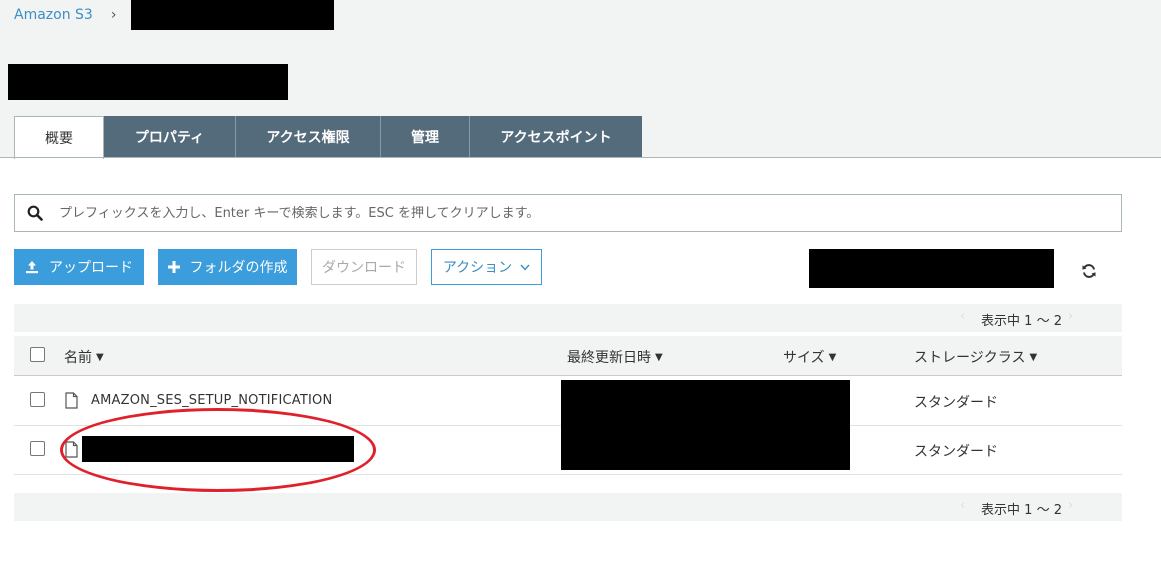 Image resolution: width=1161 pixels, height=575 pixels. What do you see at coordinates (477, 268) in the screenshot?
I see `actions-label: アクション` at bounding box center [477, 268].